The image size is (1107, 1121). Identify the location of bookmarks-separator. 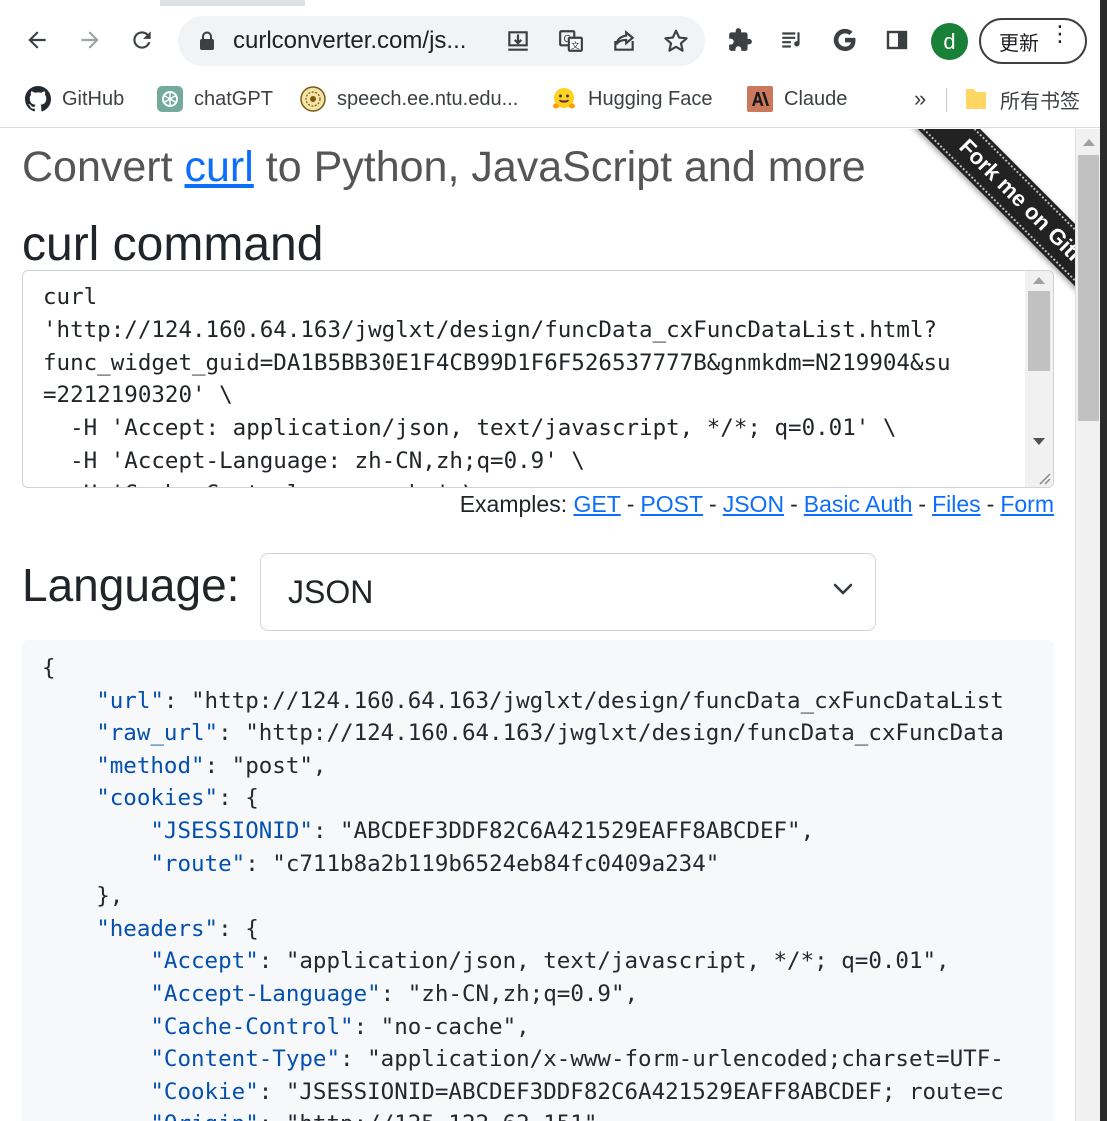
(946, 100).